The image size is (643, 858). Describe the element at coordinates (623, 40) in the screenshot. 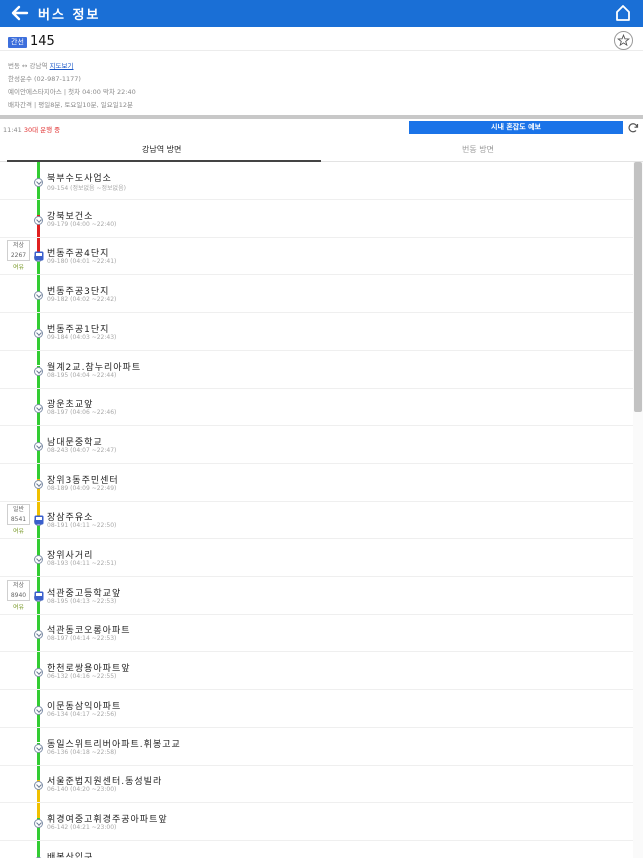

I see `star-icon` at that location.